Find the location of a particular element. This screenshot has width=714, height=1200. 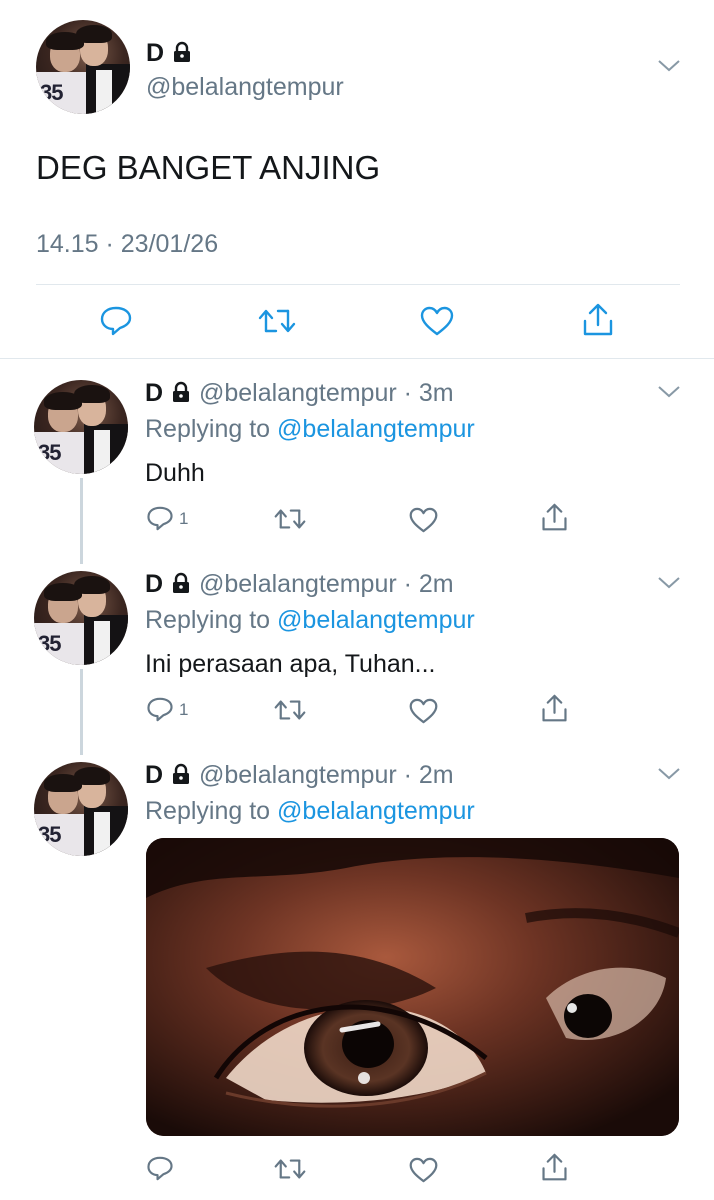

tweet-text: DEG BANGET ANJING is located at coordinates (208, 167).